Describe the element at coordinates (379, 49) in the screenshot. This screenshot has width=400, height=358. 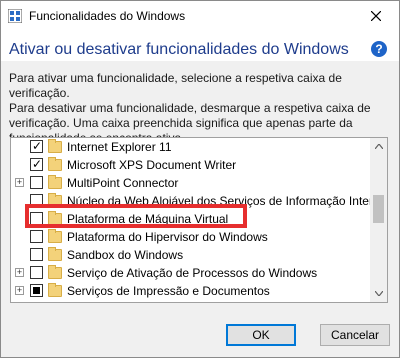
I see `help-icon: ?` at that location.